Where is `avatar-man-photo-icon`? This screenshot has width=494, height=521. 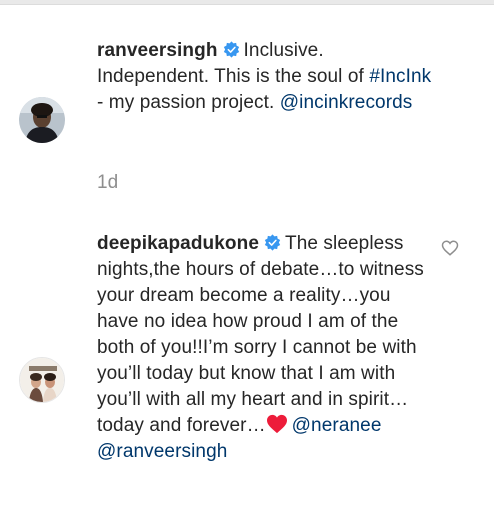 avatar-man-photo-icon is located at coordinates (42, 120).